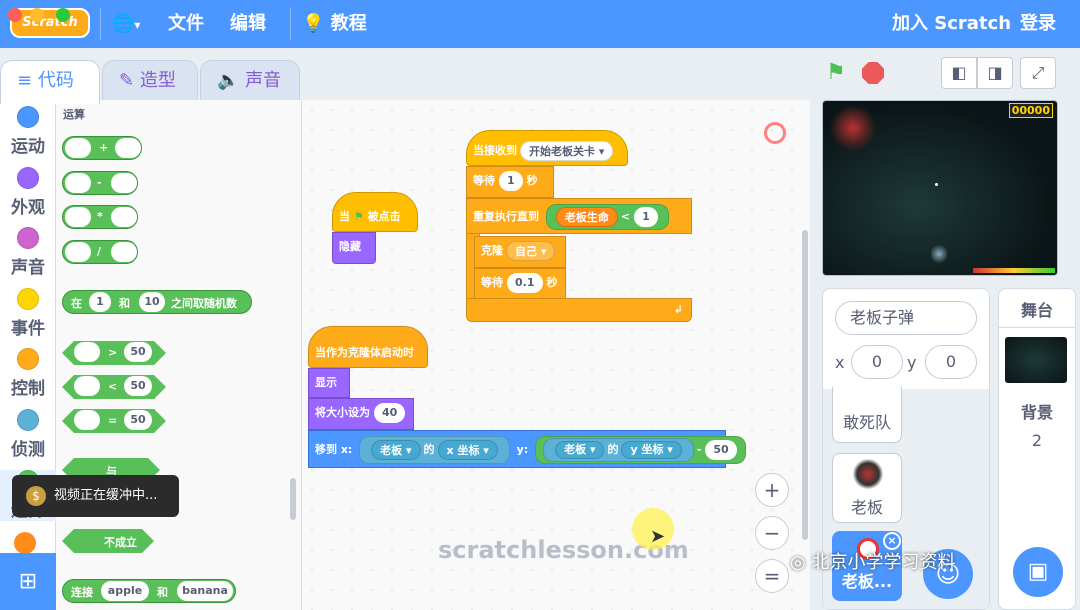 Image resolution: width=1080 pixels, height=610 pixels. I want to click on block-multiply: *, so click(100, 217).